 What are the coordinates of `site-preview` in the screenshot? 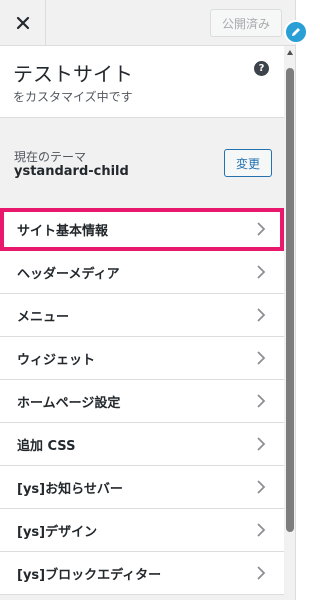 It's located at (303, 300).